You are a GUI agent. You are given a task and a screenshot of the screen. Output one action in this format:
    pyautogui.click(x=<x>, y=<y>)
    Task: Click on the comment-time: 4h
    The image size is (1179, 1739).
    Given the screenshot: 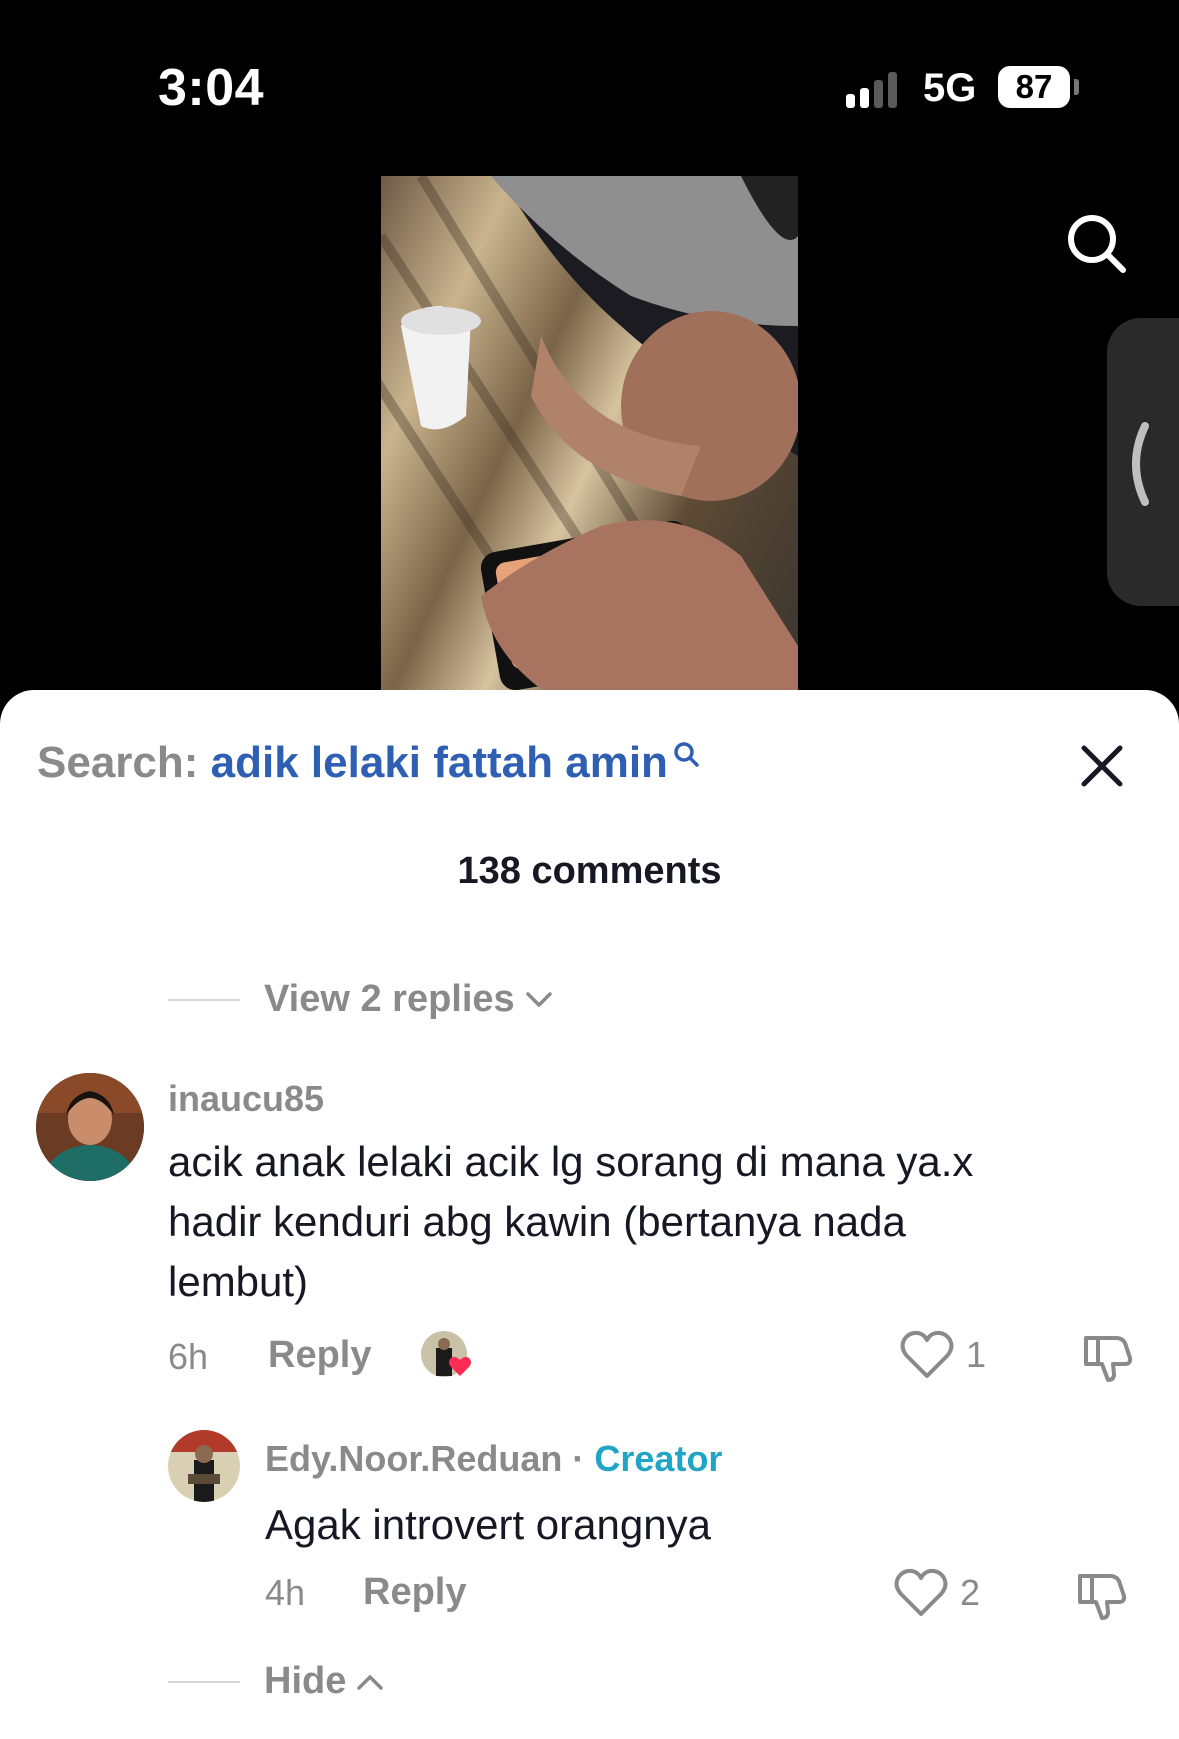 What is the action you would take?
    pyautogui.click(x=285, y=1592)
    